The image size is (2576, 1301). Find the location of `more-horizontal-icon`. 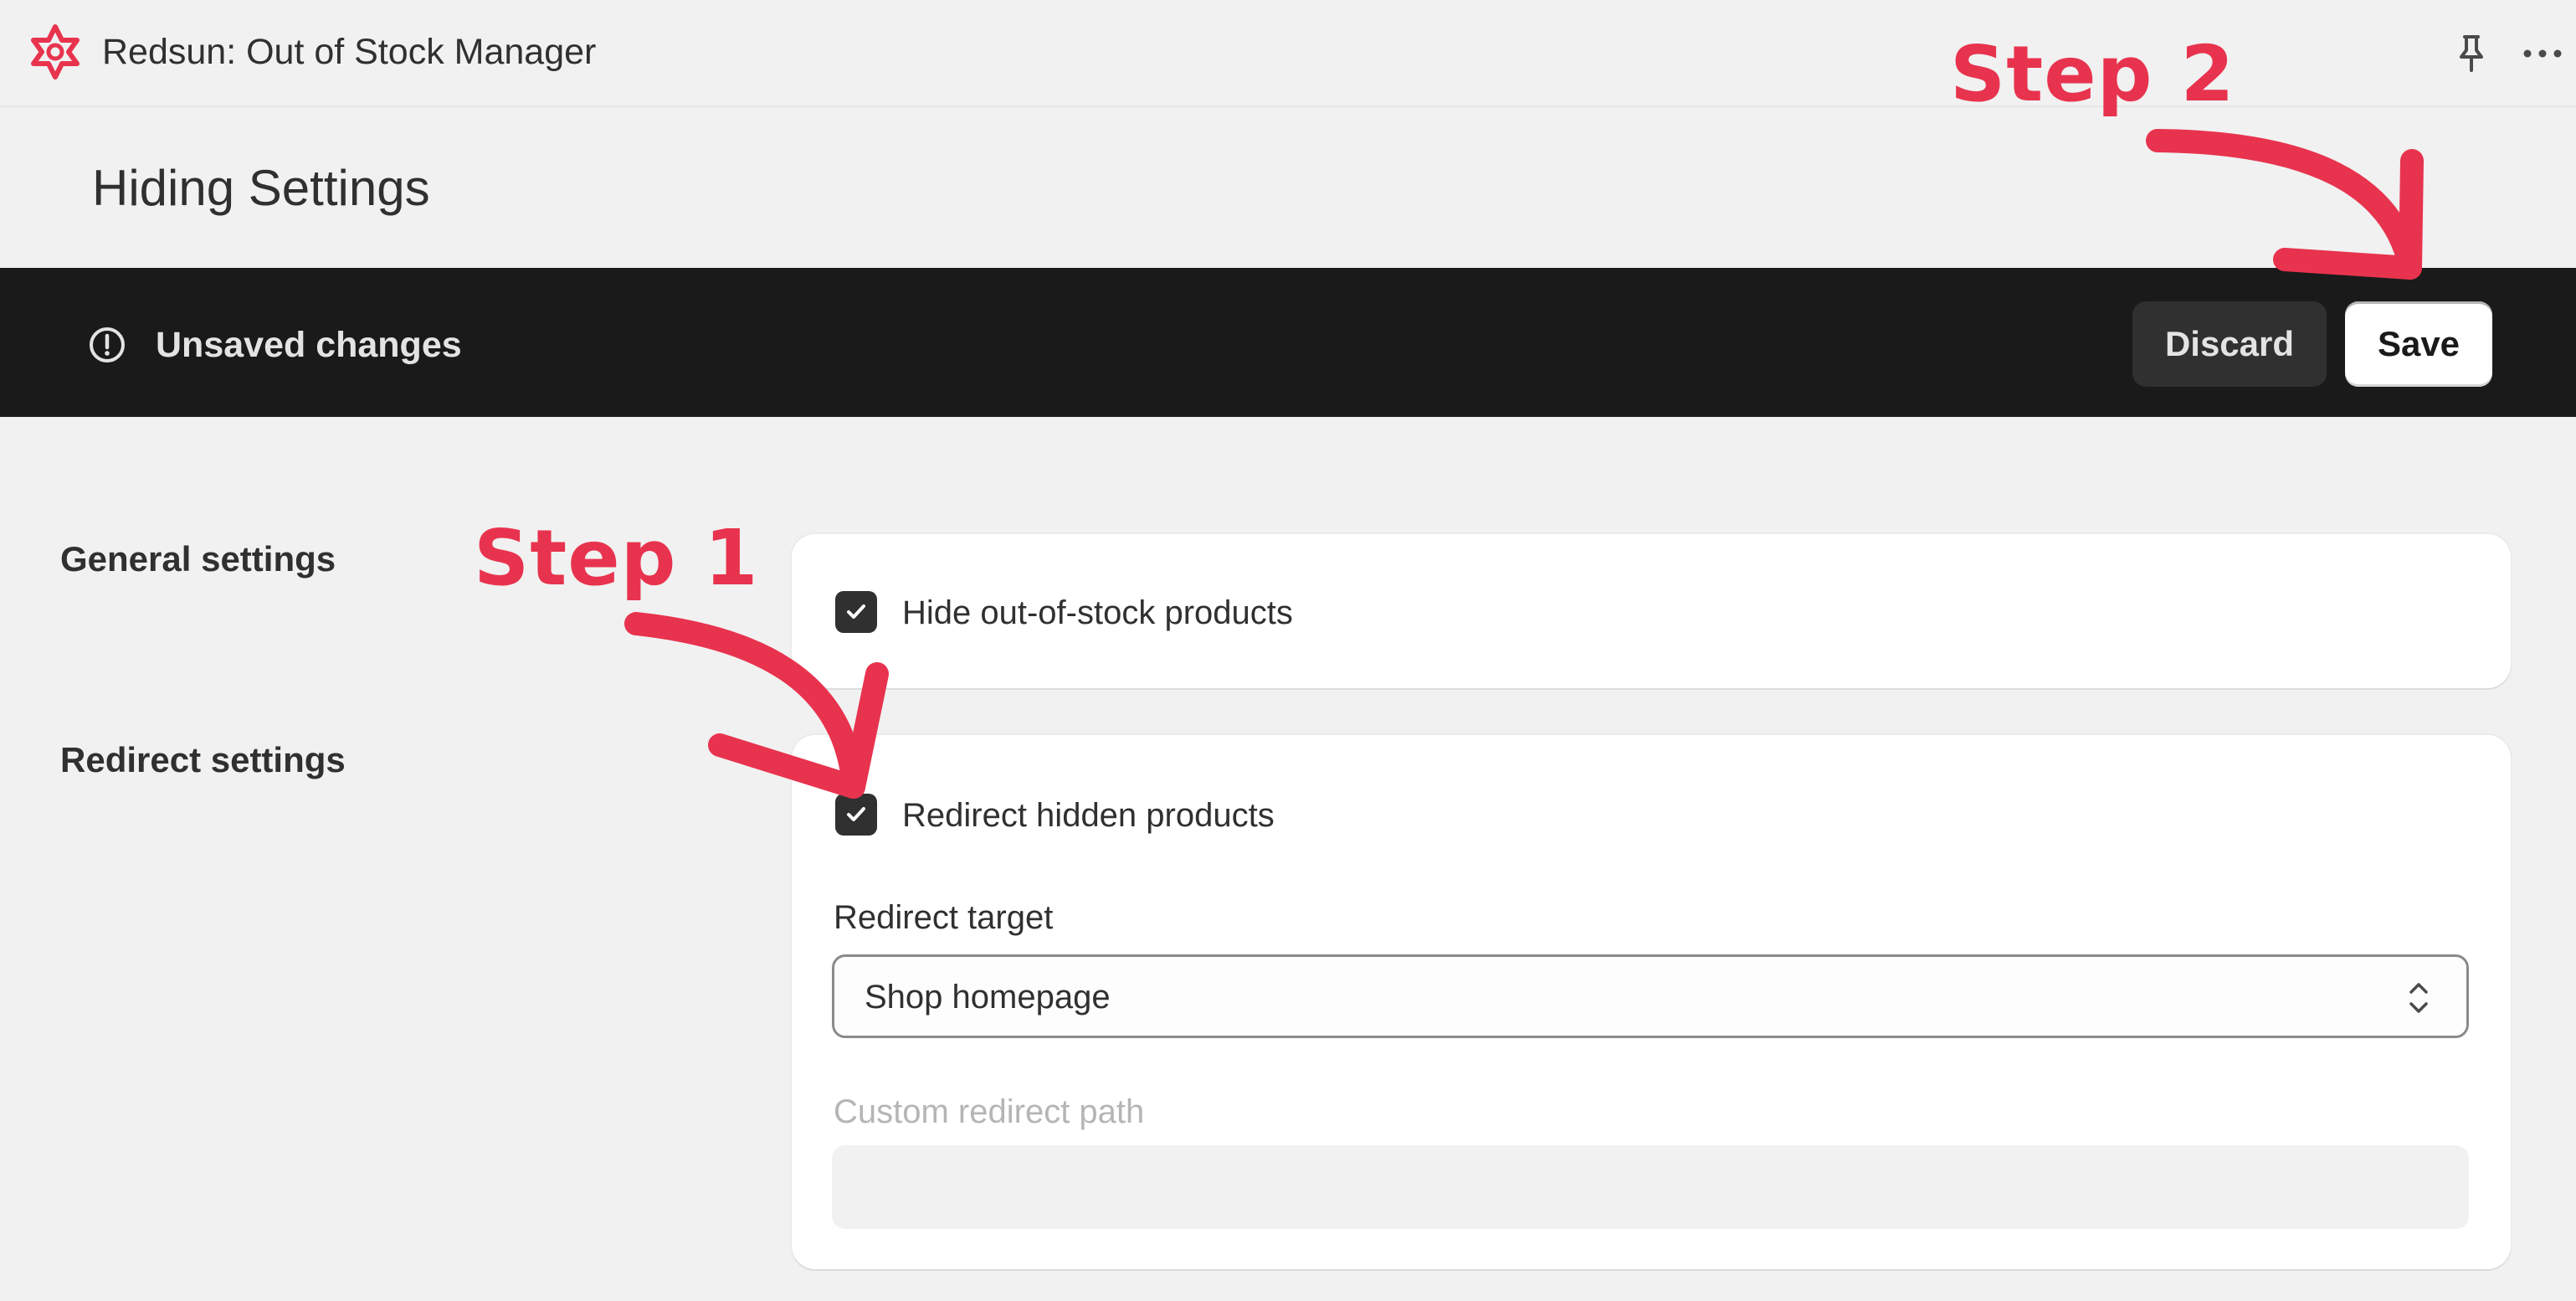

more-horizontal-icon is located at coordinates (2542, 54).